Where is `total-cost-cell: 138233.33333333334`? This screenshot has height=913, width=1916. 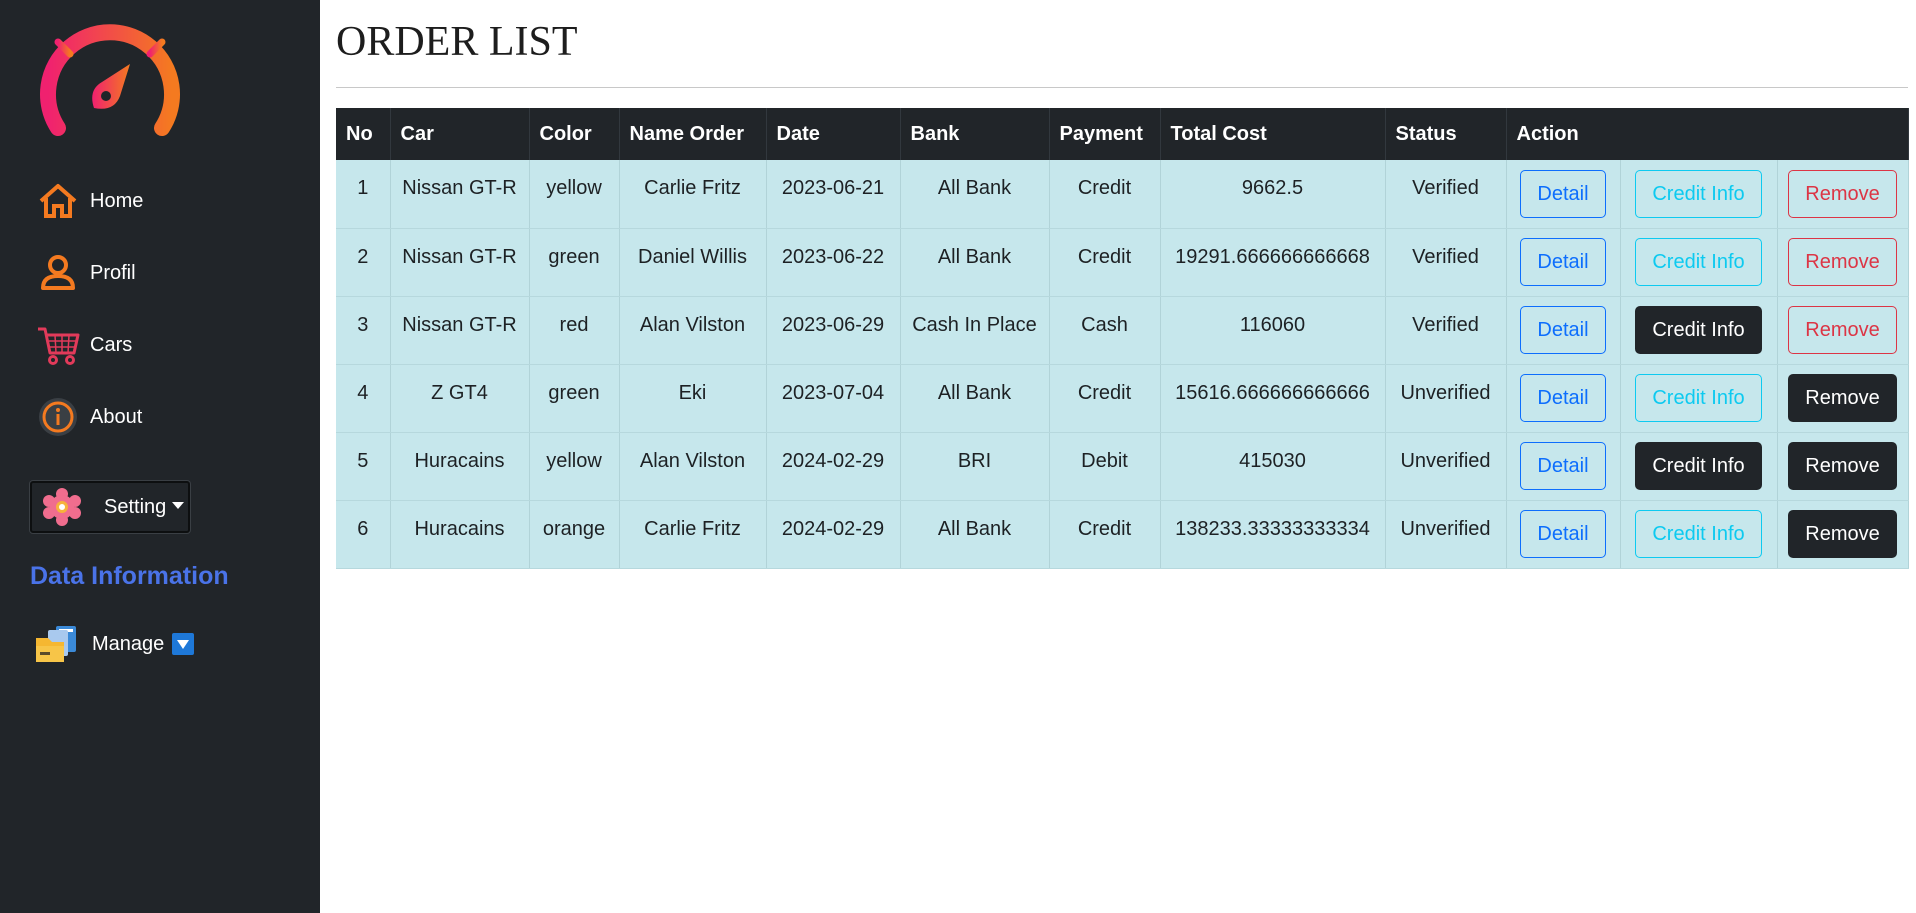 total-cost-cell: 138233.33333333334 is located at coordinates (1273, 534).